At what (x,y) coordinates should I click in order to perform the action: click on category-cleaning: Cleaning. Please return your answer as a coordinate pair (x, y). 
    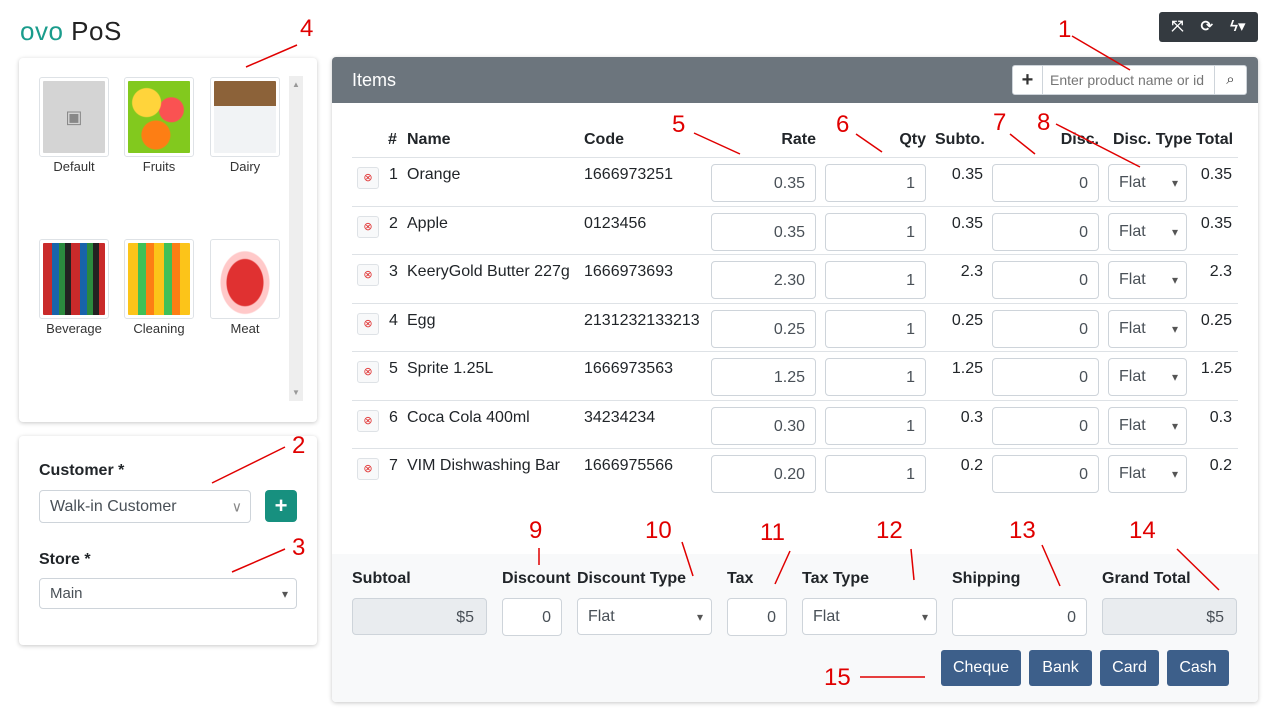
    Looking at the image, I should click on (159, 287).